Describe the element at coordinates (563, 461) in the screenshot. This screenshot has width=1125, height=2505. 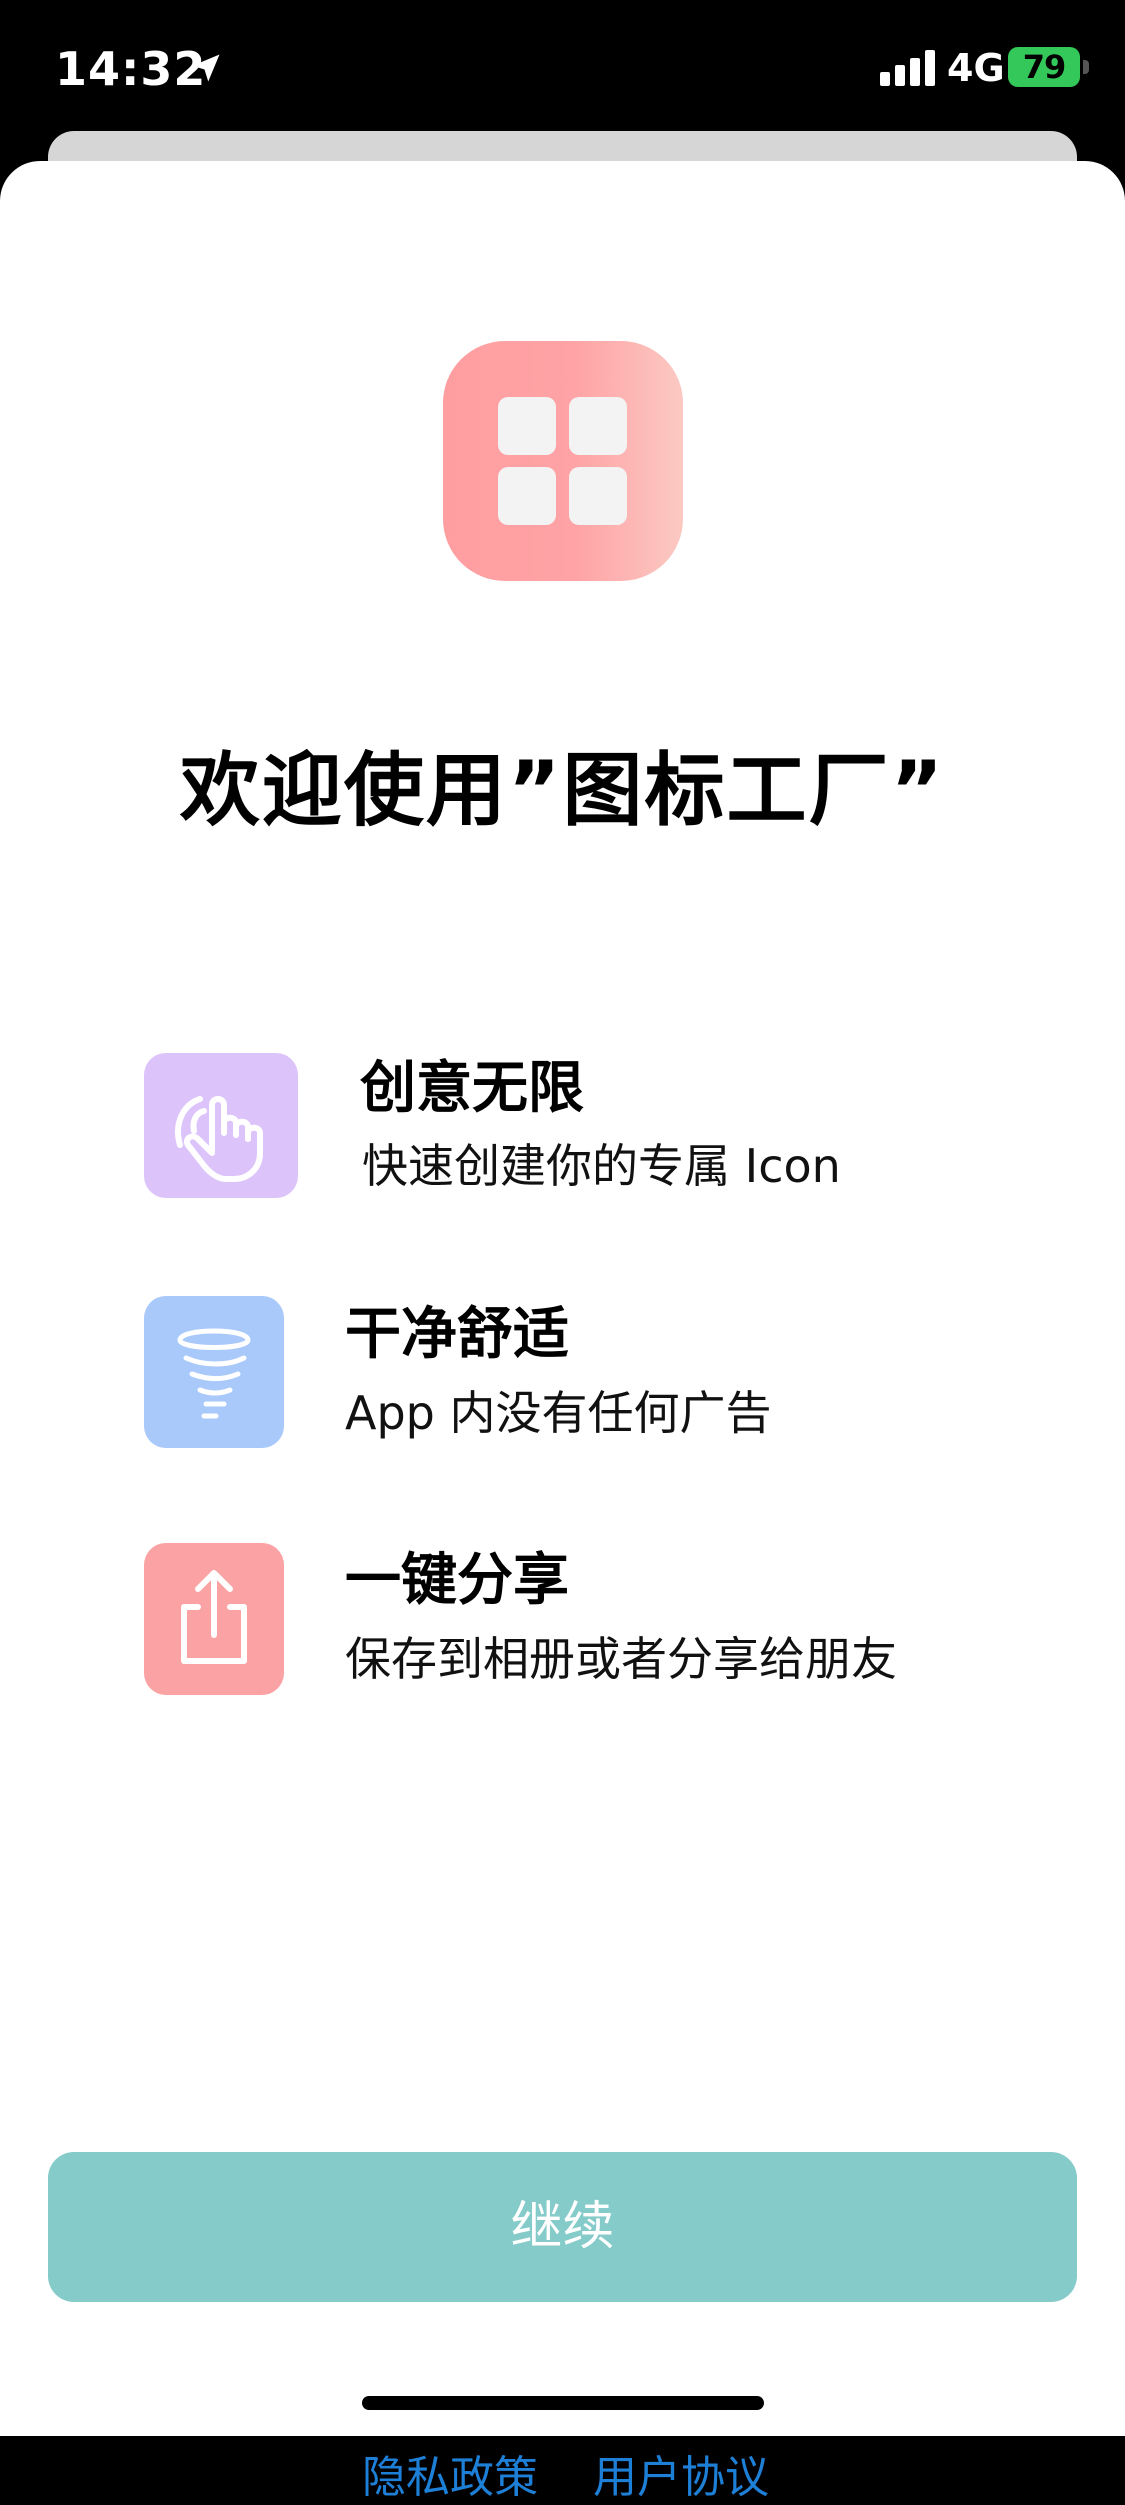
I see `grid-four-tiles-icon` at that location.